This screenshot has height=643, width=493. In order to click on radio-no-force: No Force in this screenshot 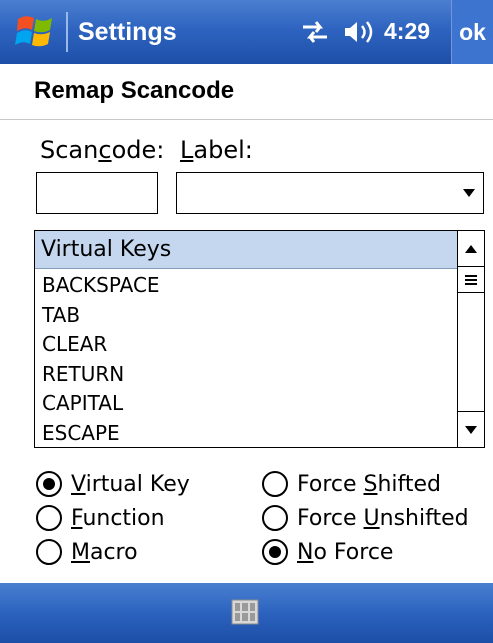, I will do `click(327, 552)`.